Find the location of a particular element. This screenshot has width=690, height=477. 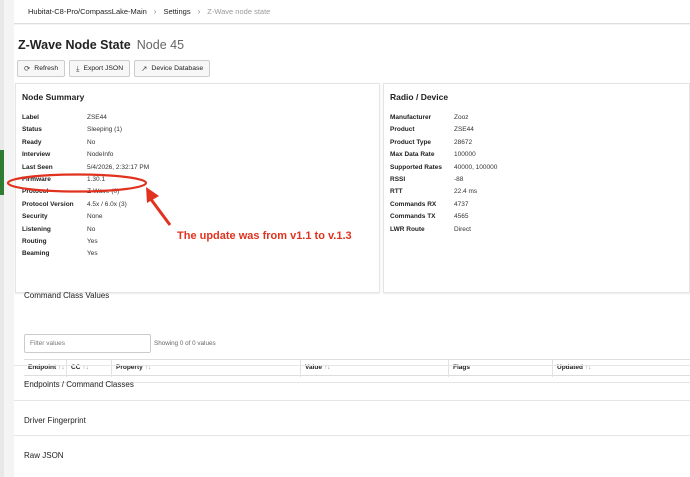

radio-row-commands-rx: Commands RX 4737 is located at coordinates (443, 207).